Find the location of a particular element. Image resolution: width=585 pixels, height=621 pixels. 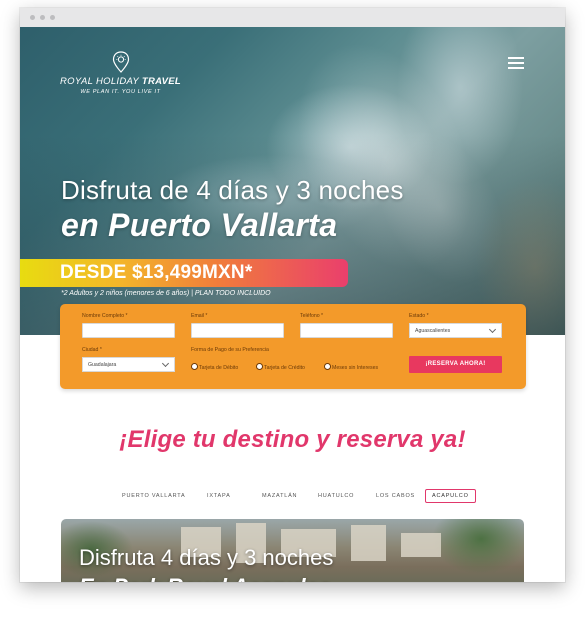

email-field is located at coordinates (237, 330).